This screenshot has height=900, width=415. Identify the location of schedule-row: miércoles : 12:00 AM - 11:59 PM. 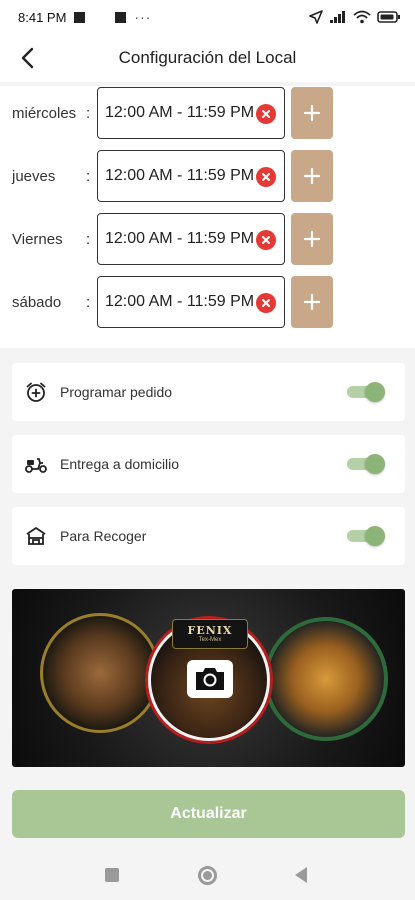
(207, 114).